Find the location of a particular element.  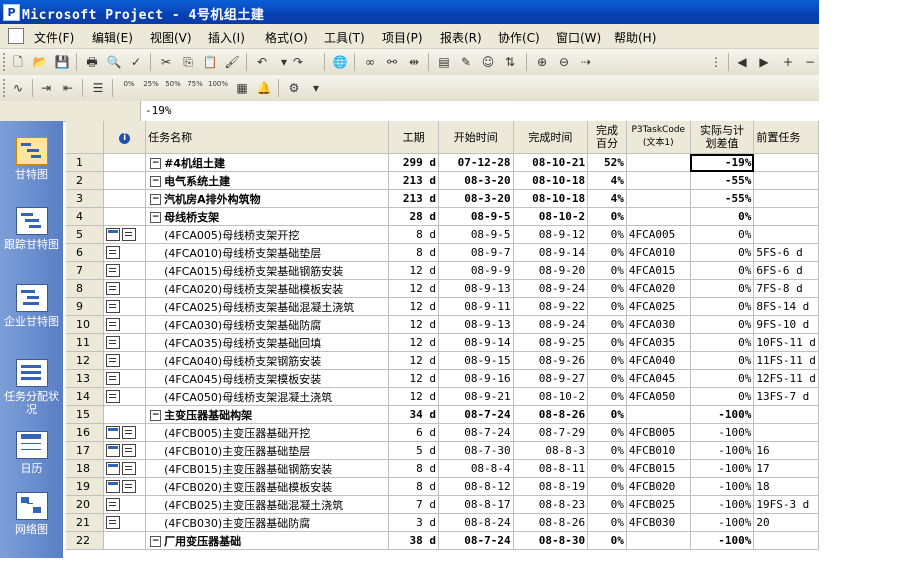

predecessors-cell: 19FS-3 d is located at coordinates (786, 504).